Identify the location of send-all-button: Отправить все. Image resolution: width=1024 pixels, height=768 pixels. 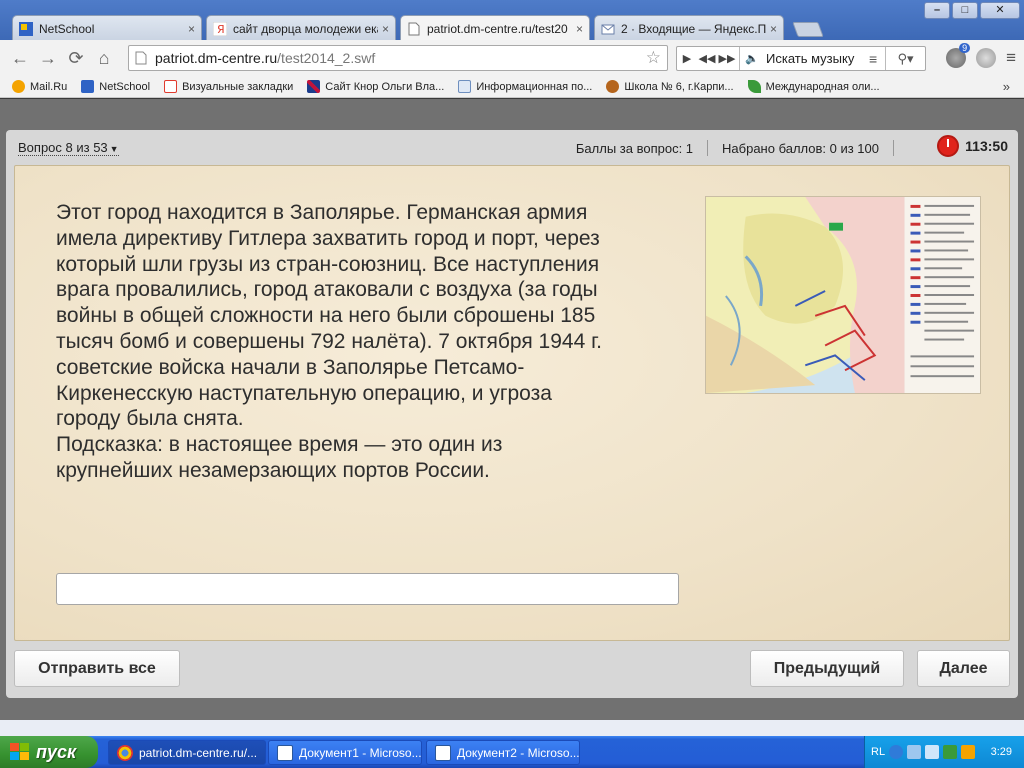
(97, 668).